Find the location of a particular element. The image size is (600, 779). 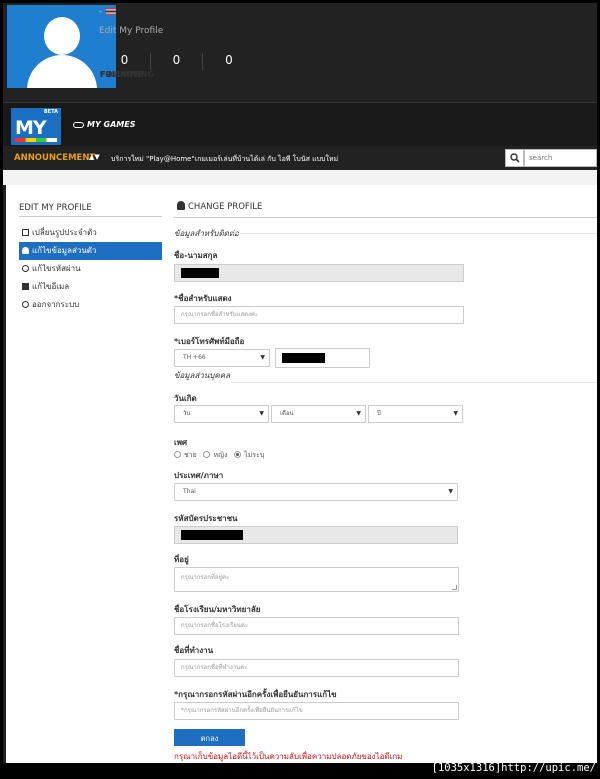

work-input: กรุณากรอกชื่อที่ทำงานค่ะ is located at coordinates (316, 668).